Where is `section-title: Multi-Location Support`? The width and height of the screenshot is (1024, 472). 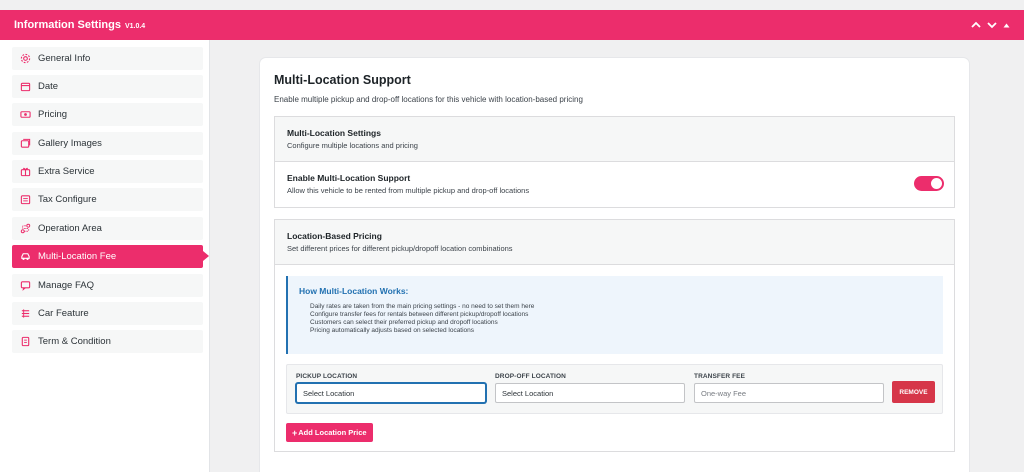
section-title: Multi-Location Support is located at coordinates (342, 80).